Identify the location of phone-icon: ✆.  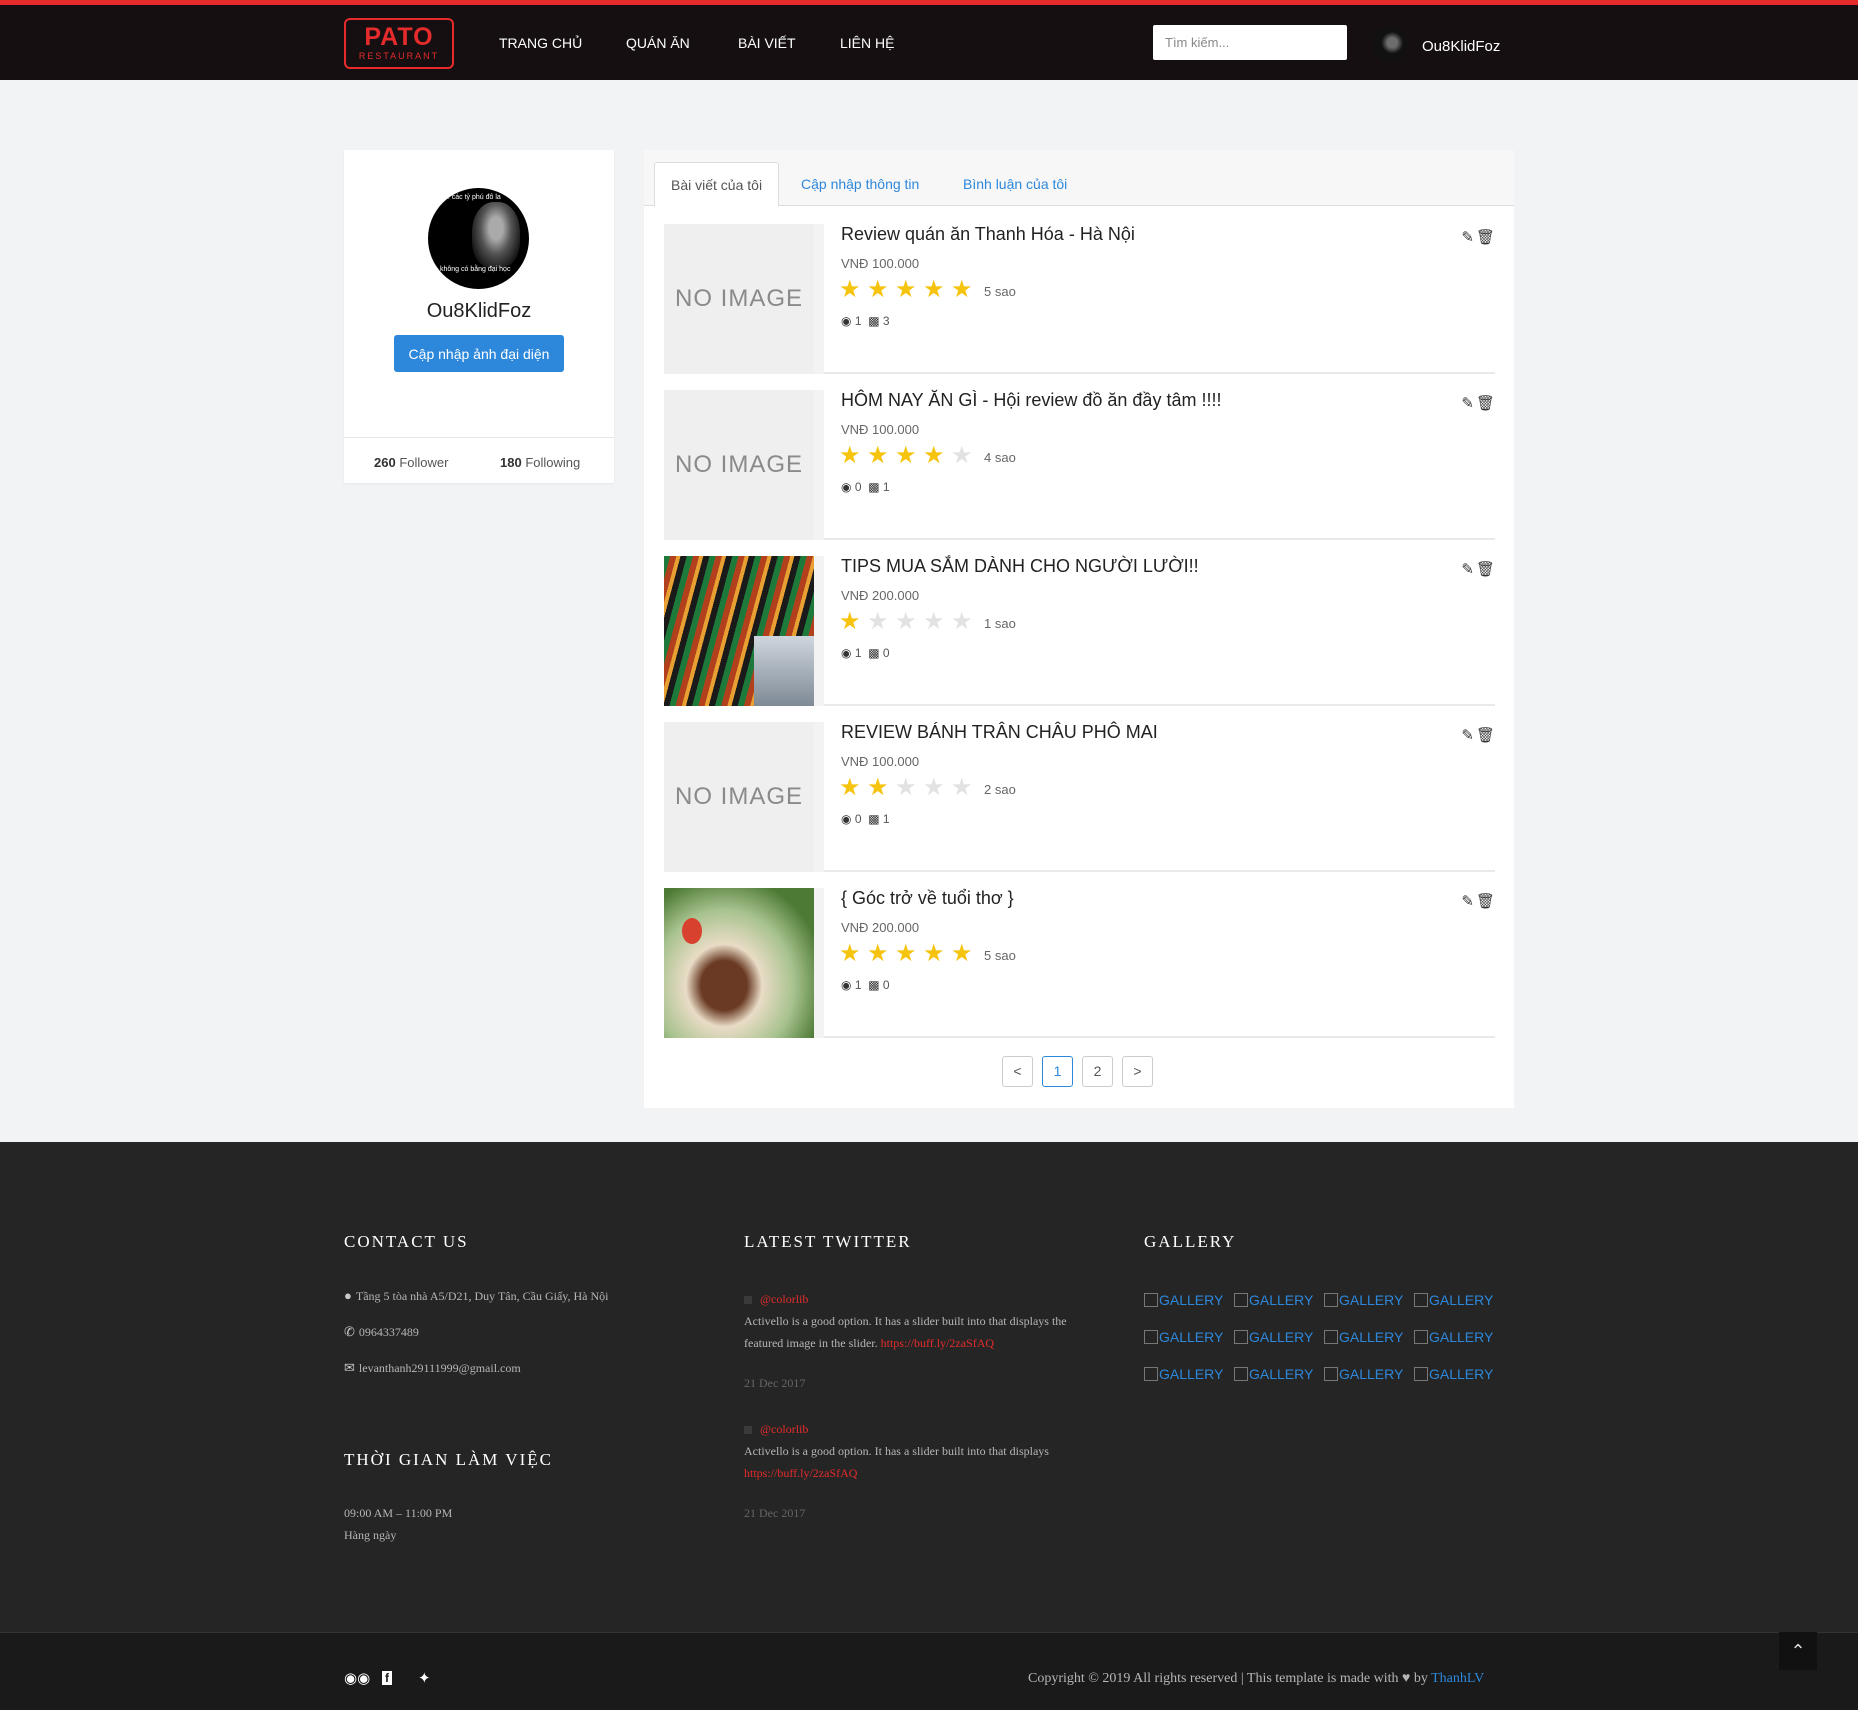
(349, 1331).